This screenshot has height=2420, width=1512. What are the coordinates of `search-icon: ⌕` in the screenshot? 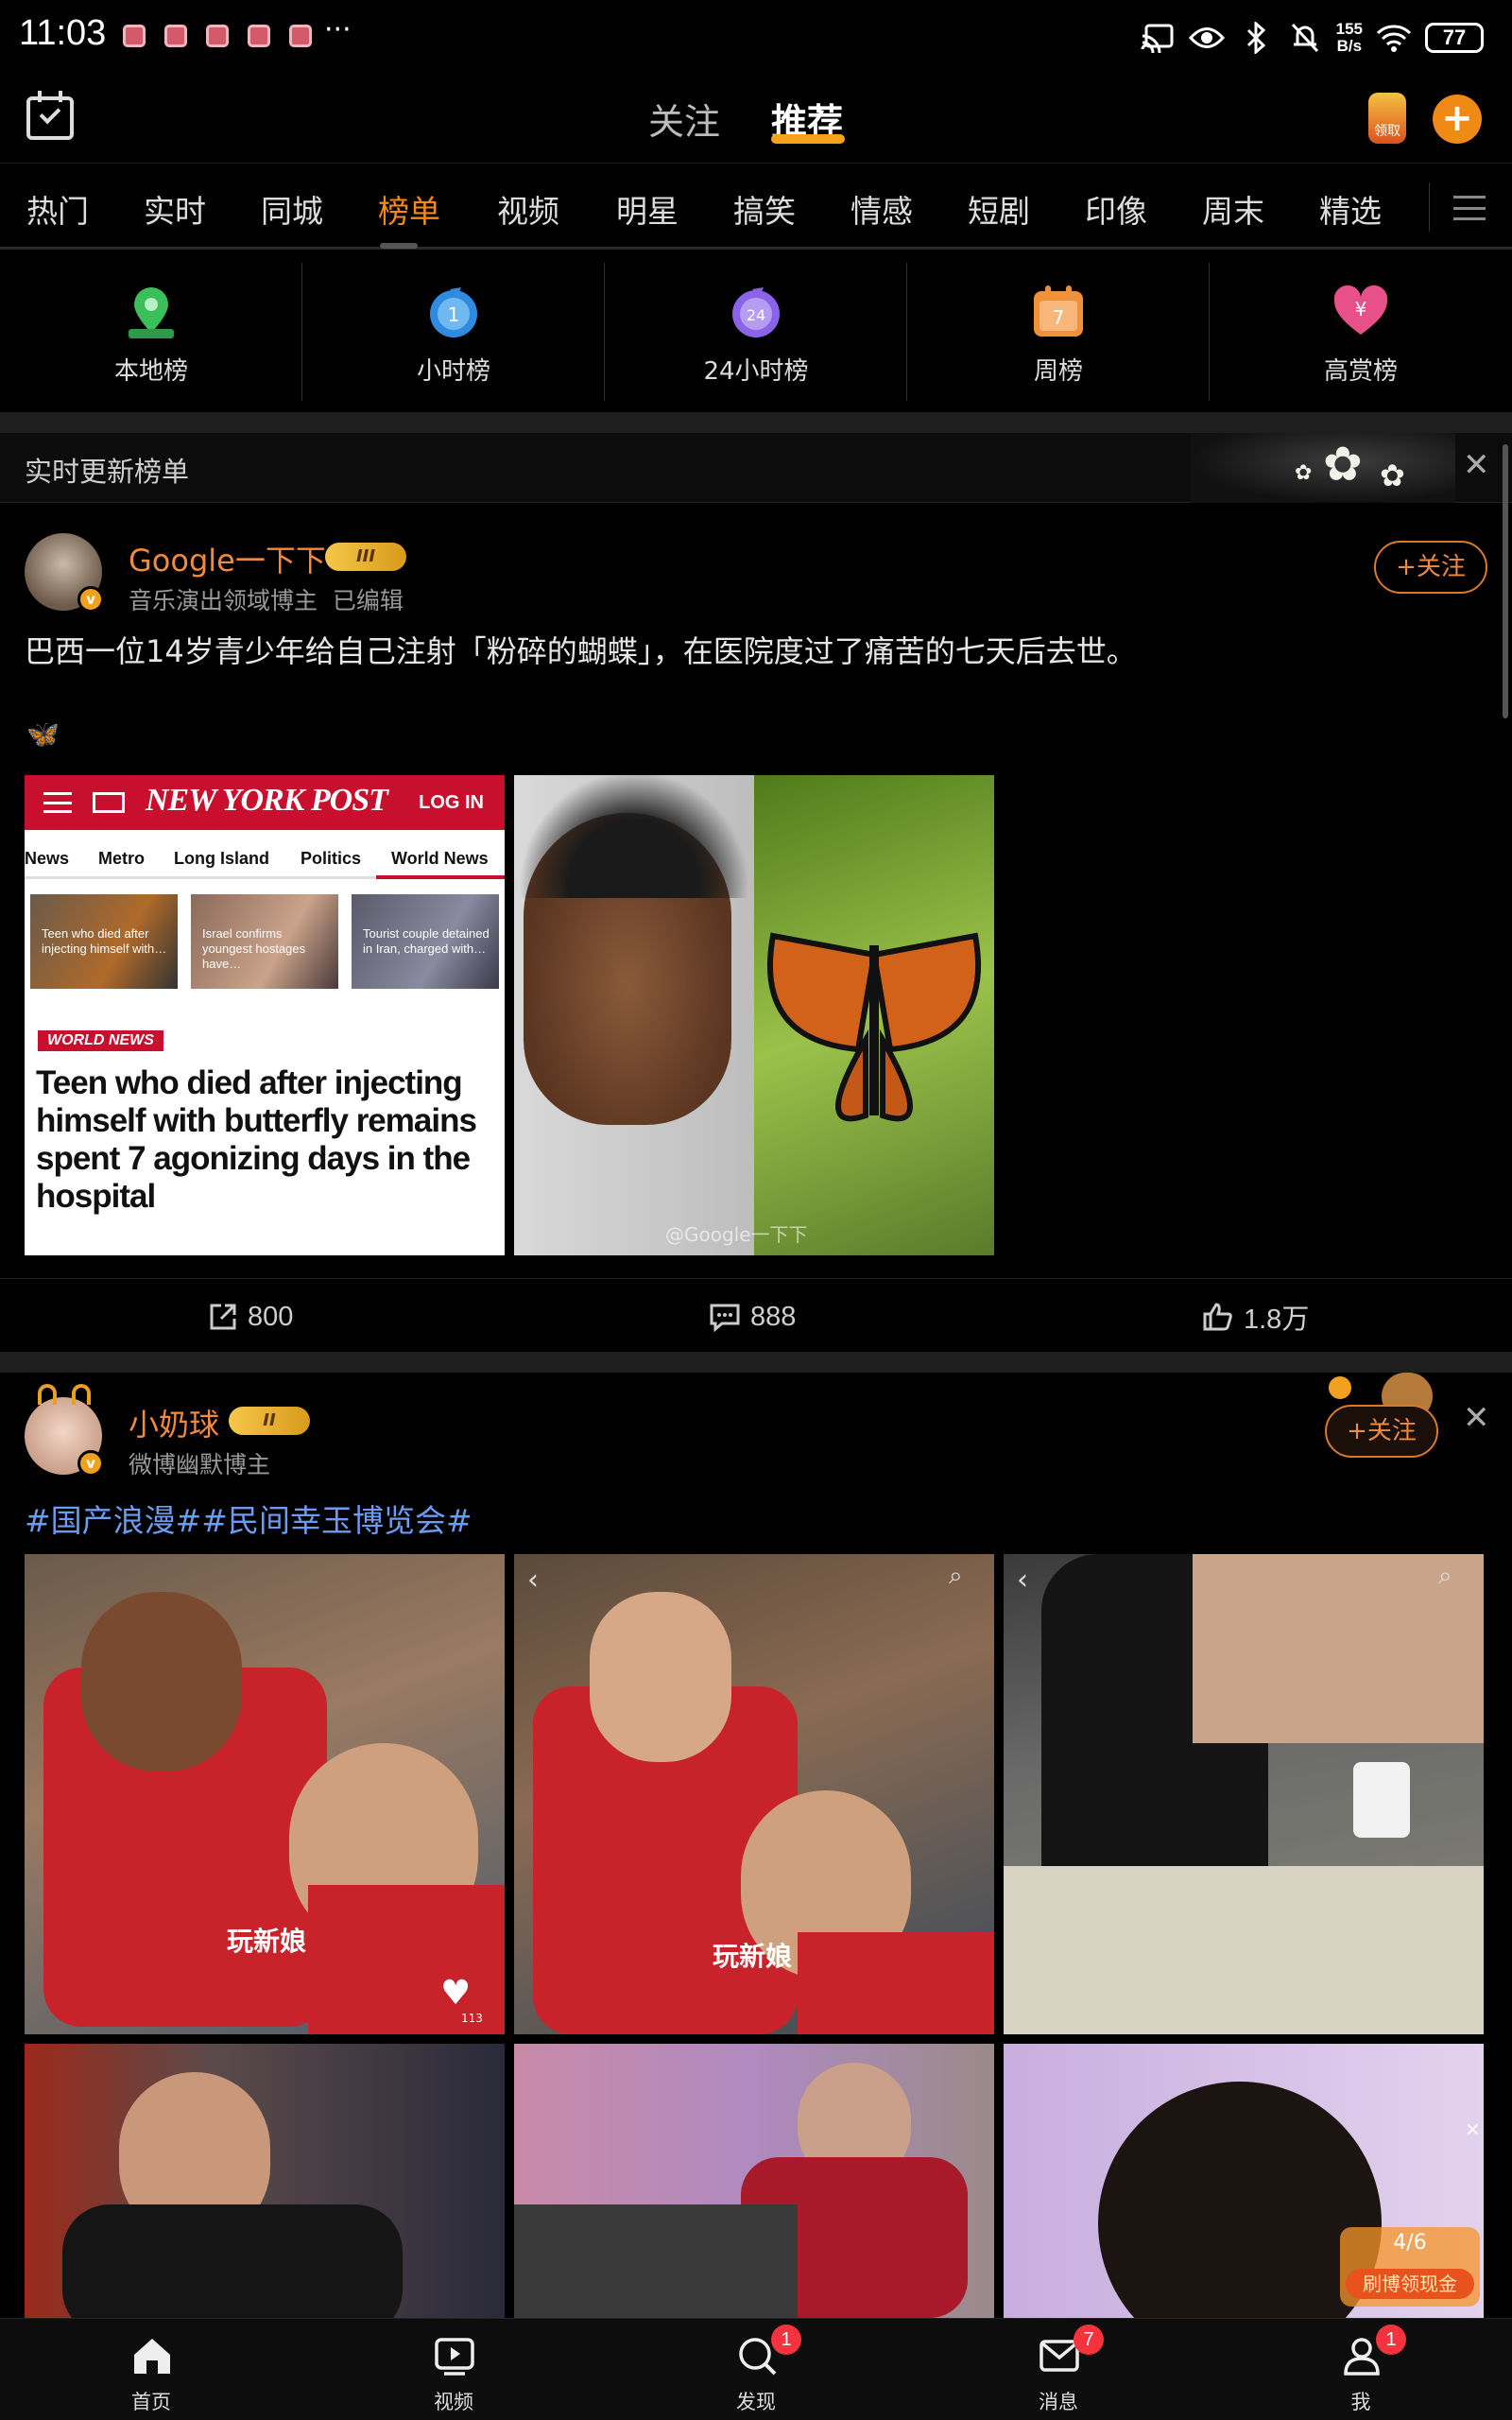 It's located at (1445, 1576).